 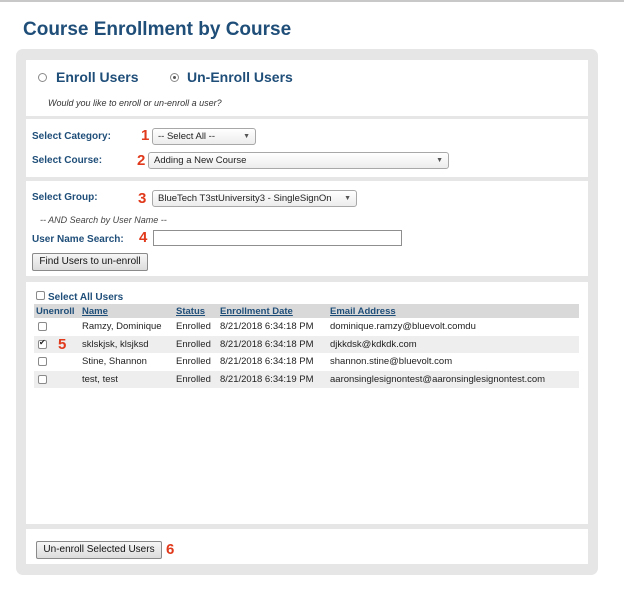 What do you see at coordinates (245, 198) in the screenshot?
I see `group-select-value: BlueTech T3stUniversity3 - SingleSignOn` at bounding box center [245, 198].